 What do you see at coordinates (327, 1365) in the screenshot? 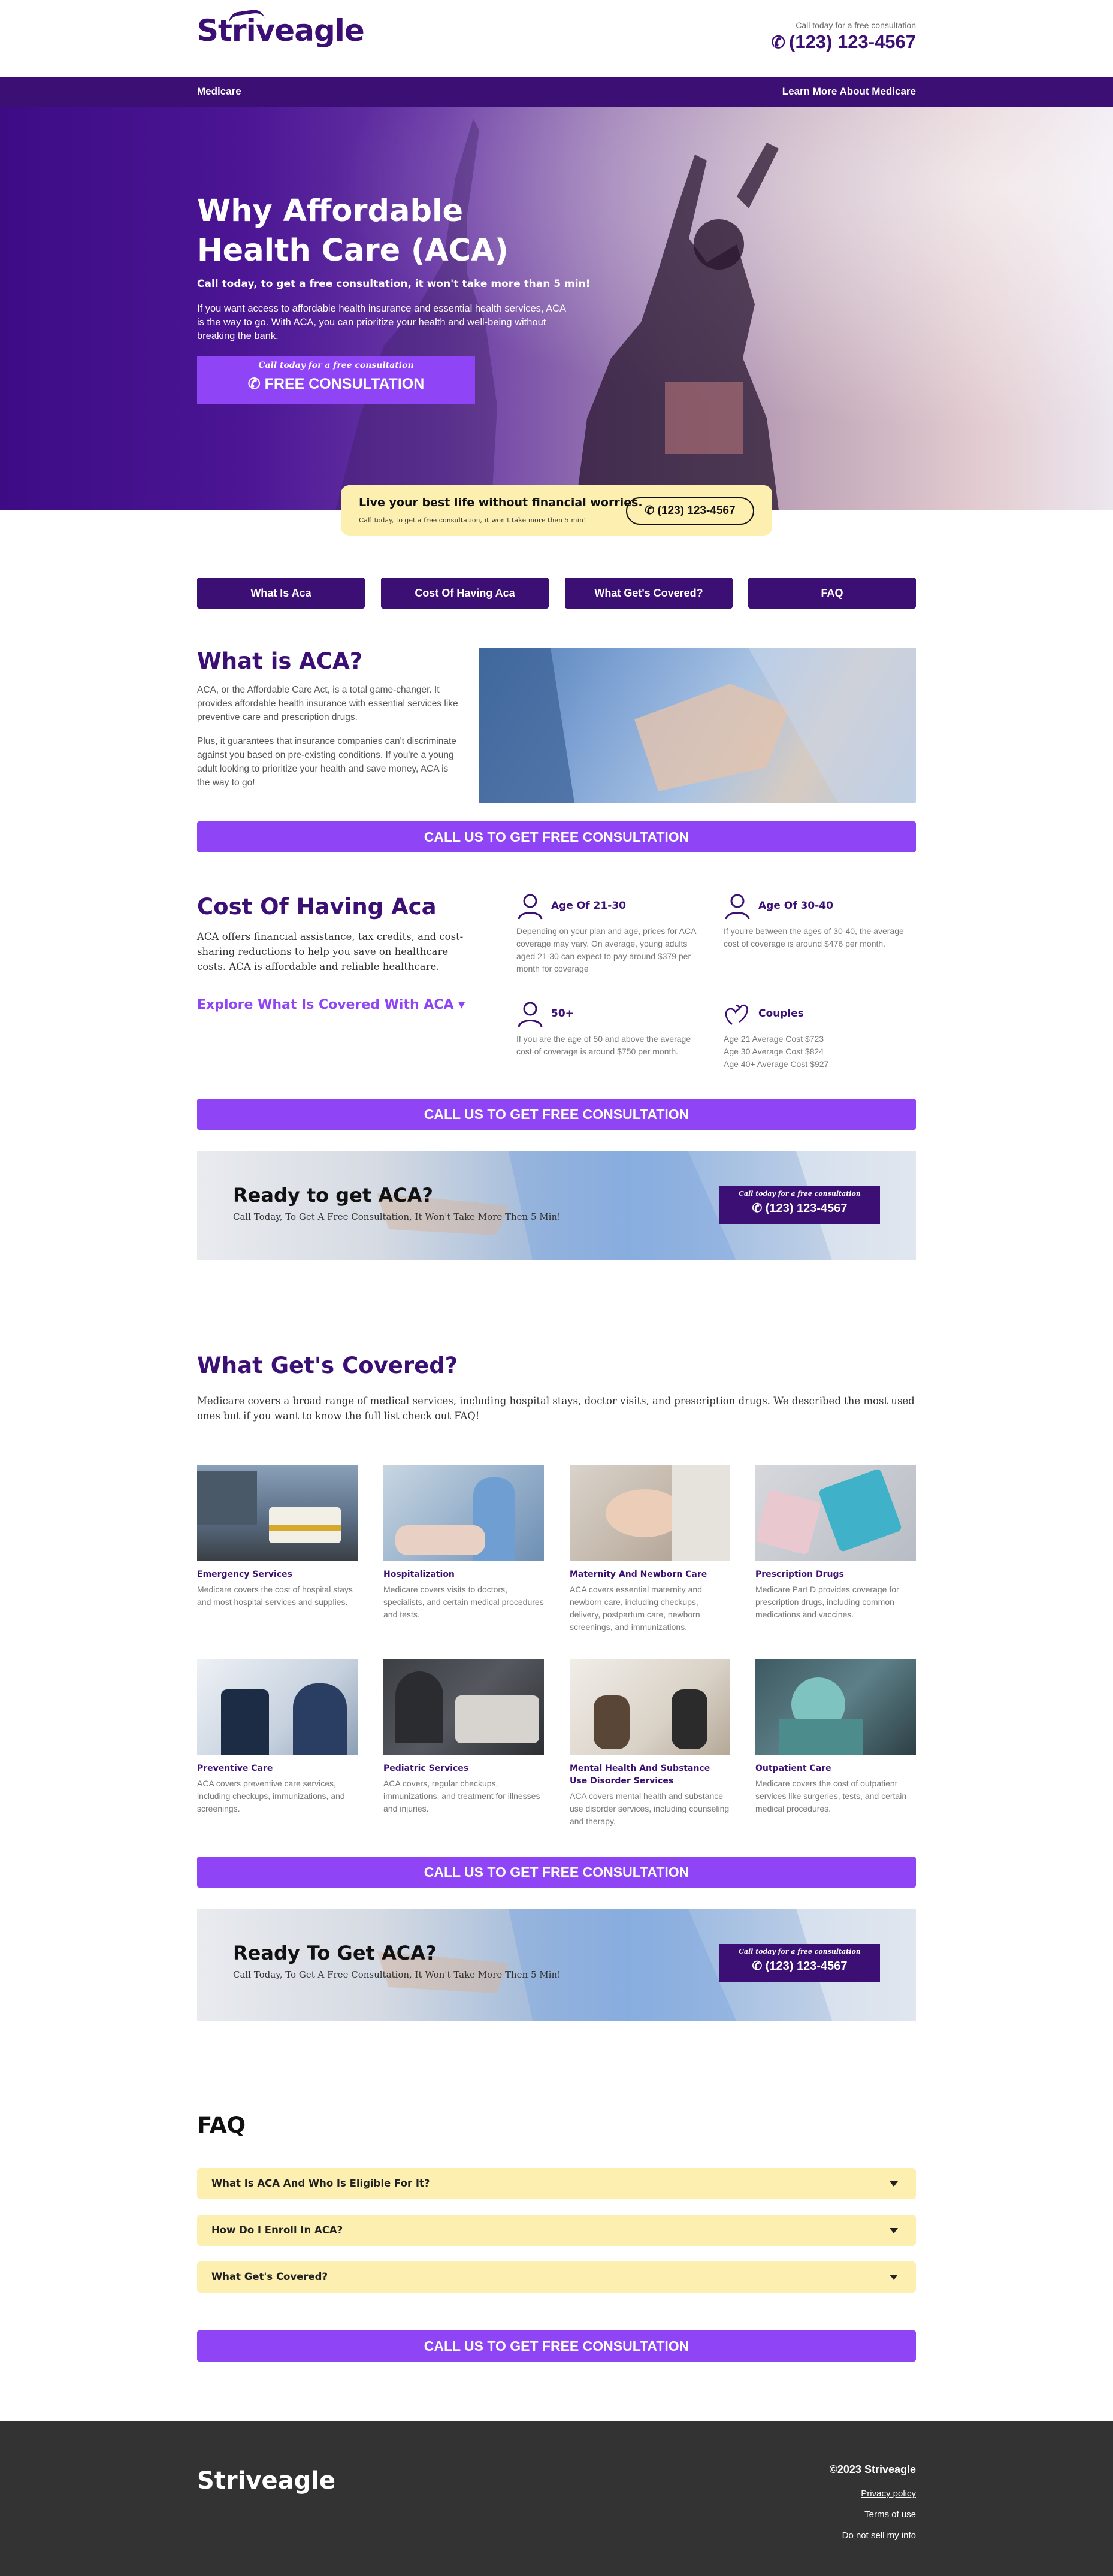
I see `covered-title: What Get's Covered?` at bounding box center [327, 1365].